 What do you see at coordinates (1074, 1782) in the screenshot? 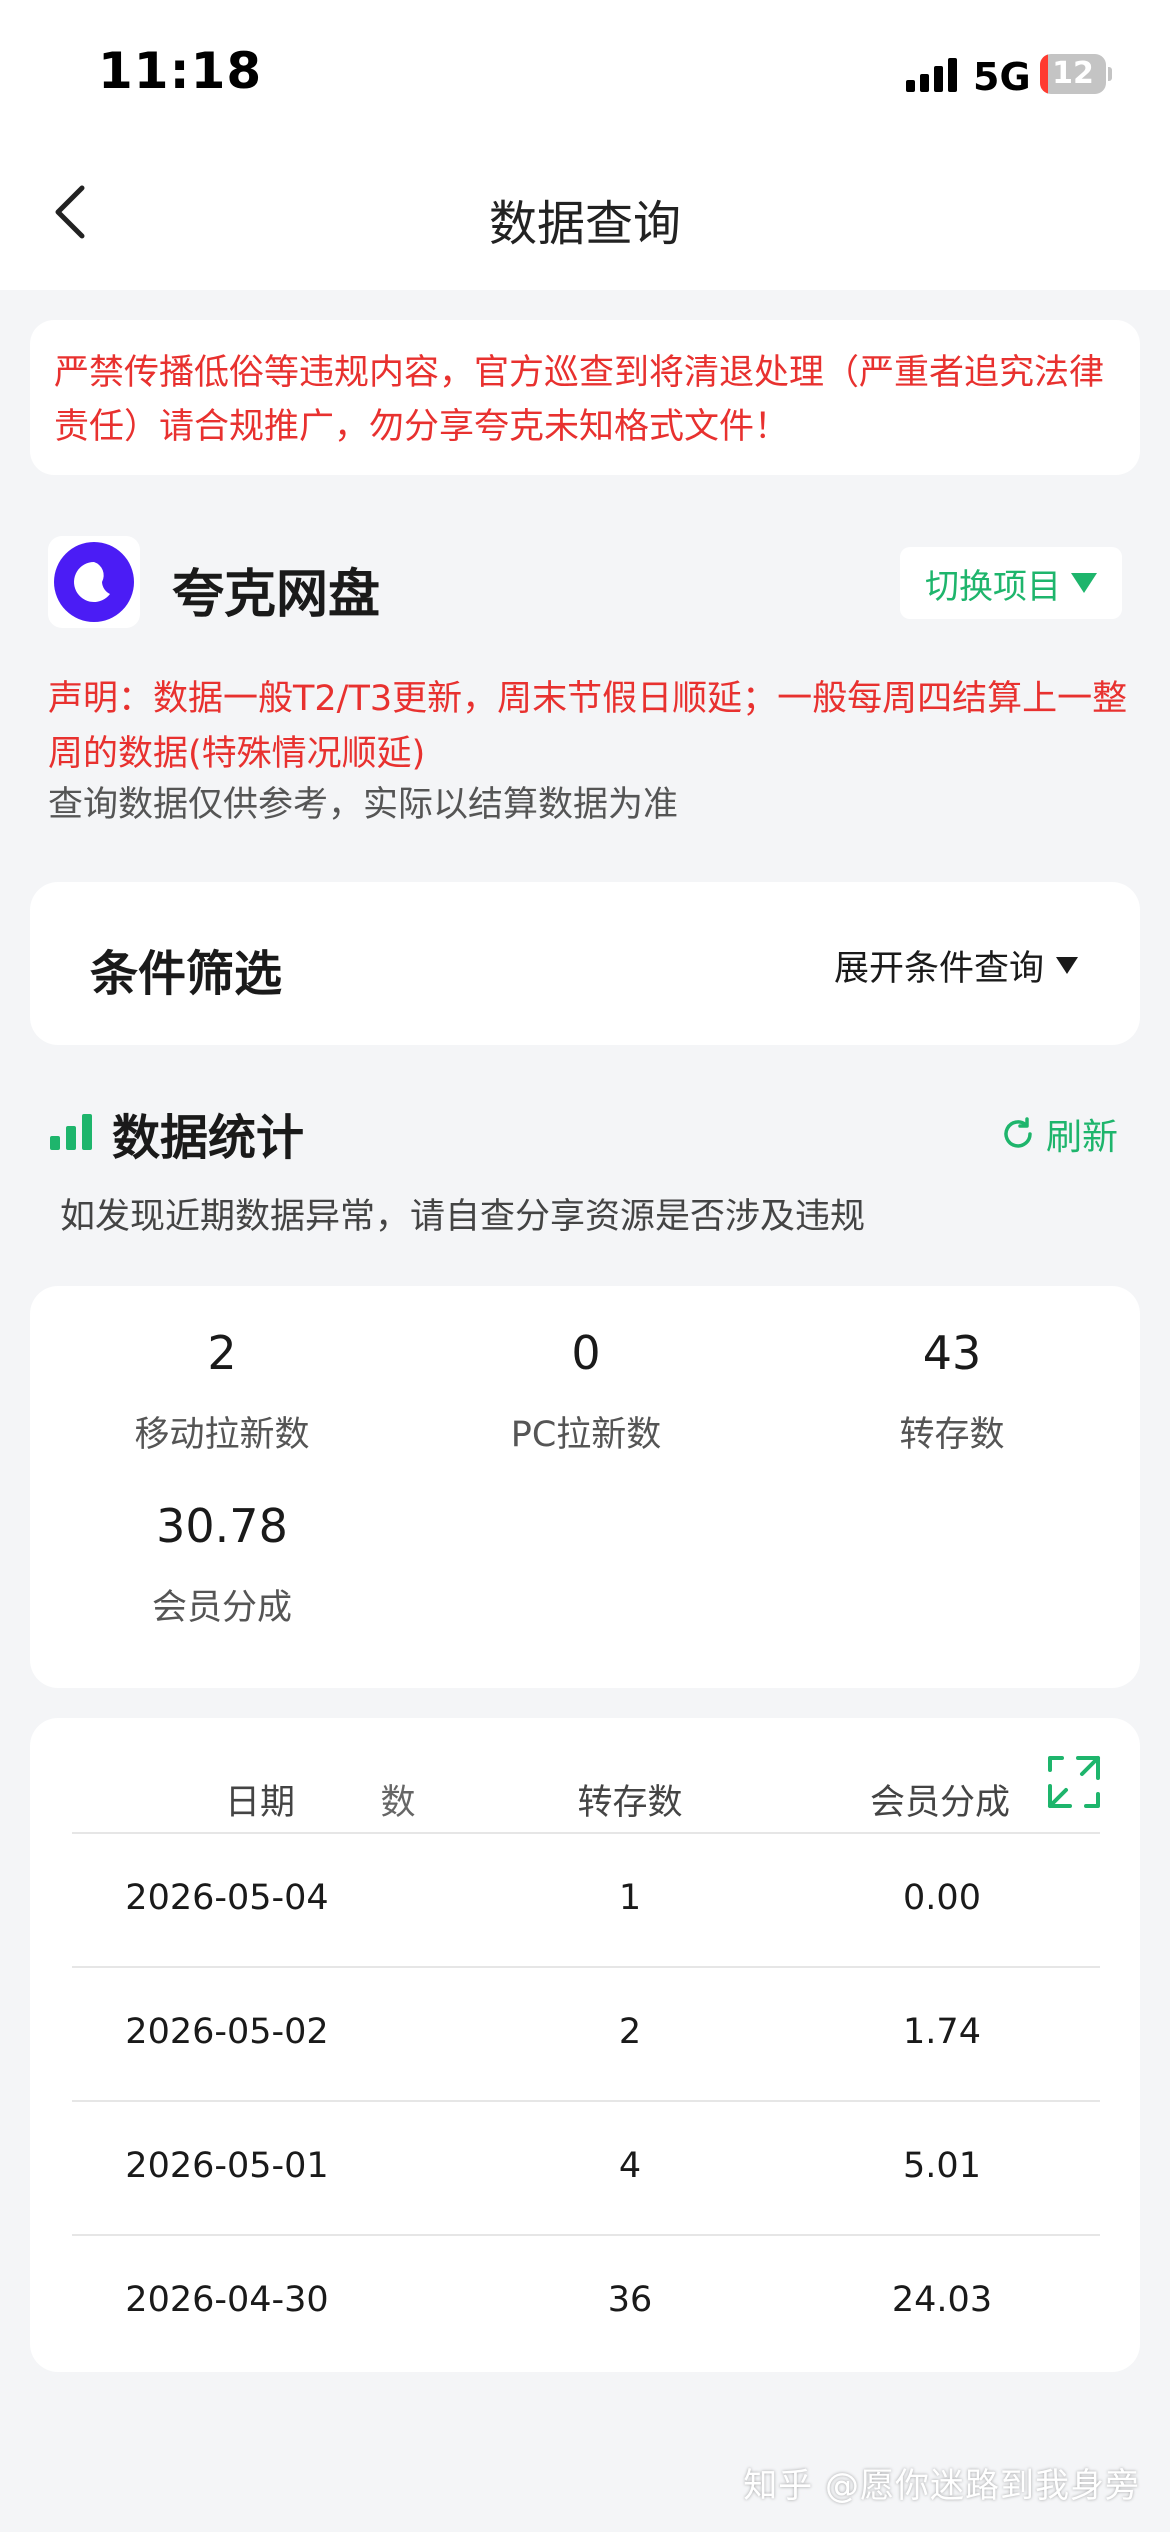
I see `expand-icon` at bounding box center [1074, 1782].